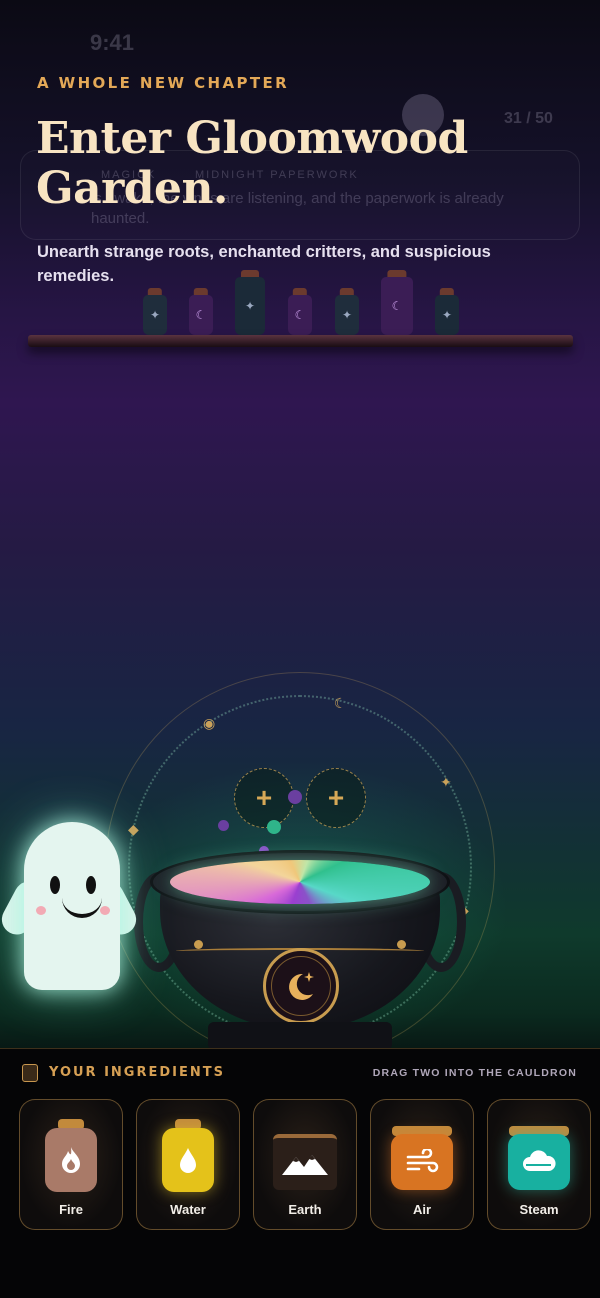  What do you see at coordinates (71, 1209) in the screenshot?
I see `ingredient-label: Fire` at bounding box center [71, 1209].